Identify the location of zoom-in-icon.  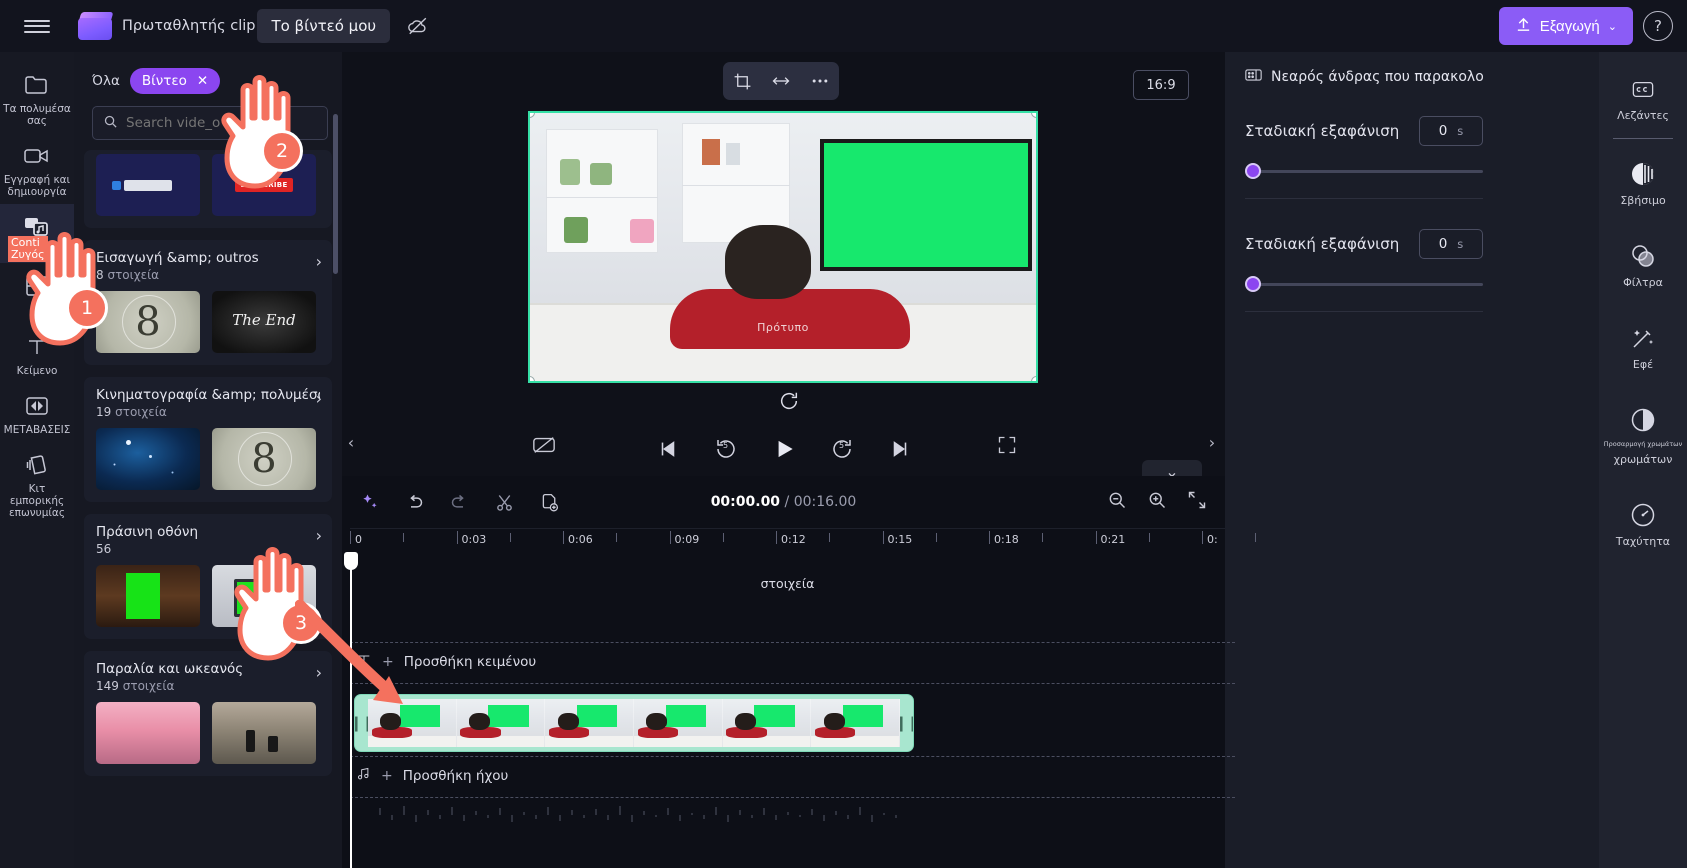
(1157, 502).